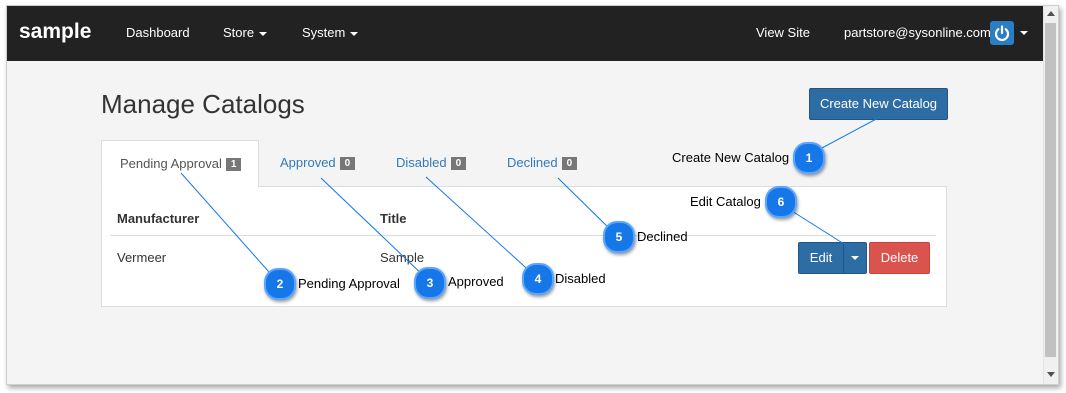 The width and height of the screenshot is (1066, 393). What do you see at coordinates (1051, 374) in the screenshot?
I see `scroll-down-arrow-icon` at bounding box center [1051, 374].